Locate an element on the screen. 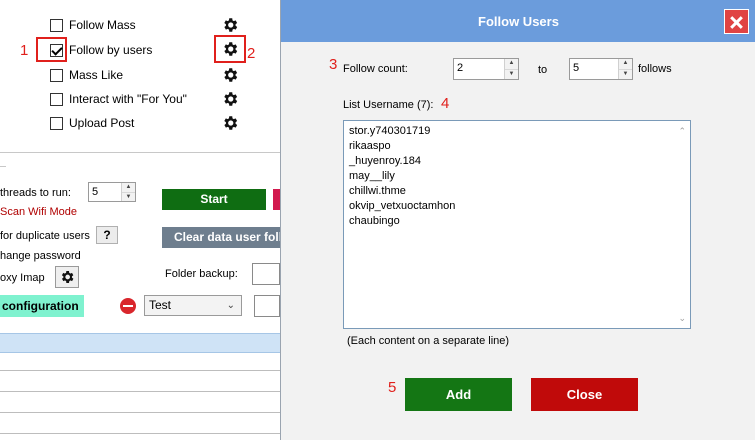 This screenshot has height=440, width=755. gear-icon is located at coordinates (67, 277).